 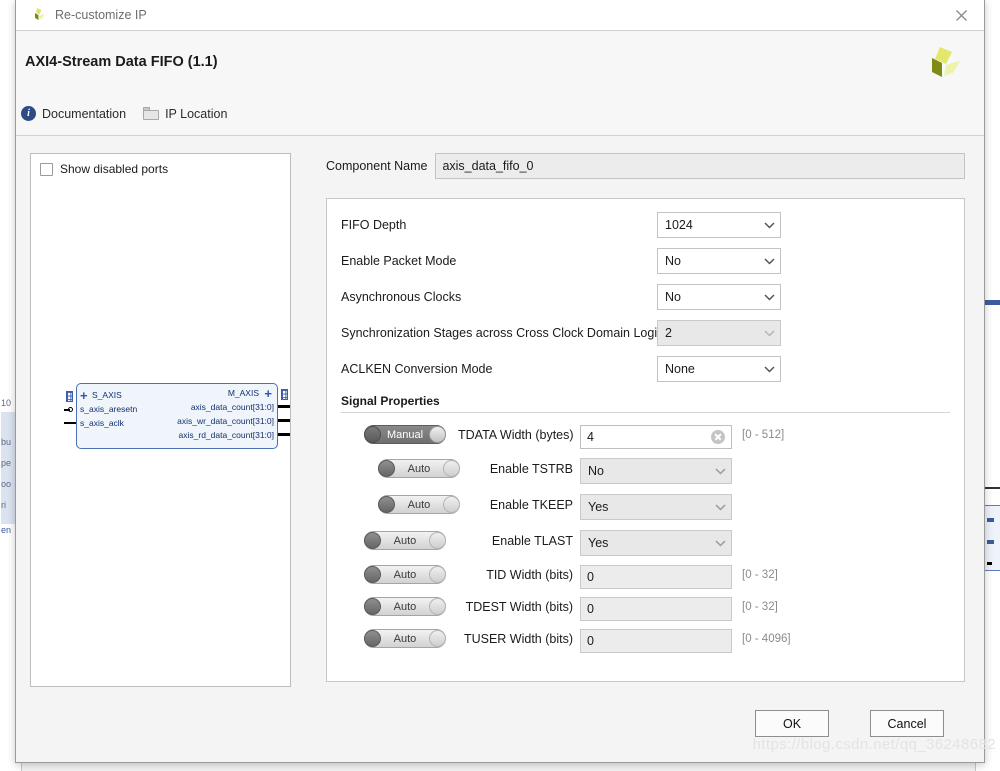 What do you see at coordinates (680, 369) in the screenshot?
I see `aclken-conversion-mode-value: None` at bounding box center [680, 369].